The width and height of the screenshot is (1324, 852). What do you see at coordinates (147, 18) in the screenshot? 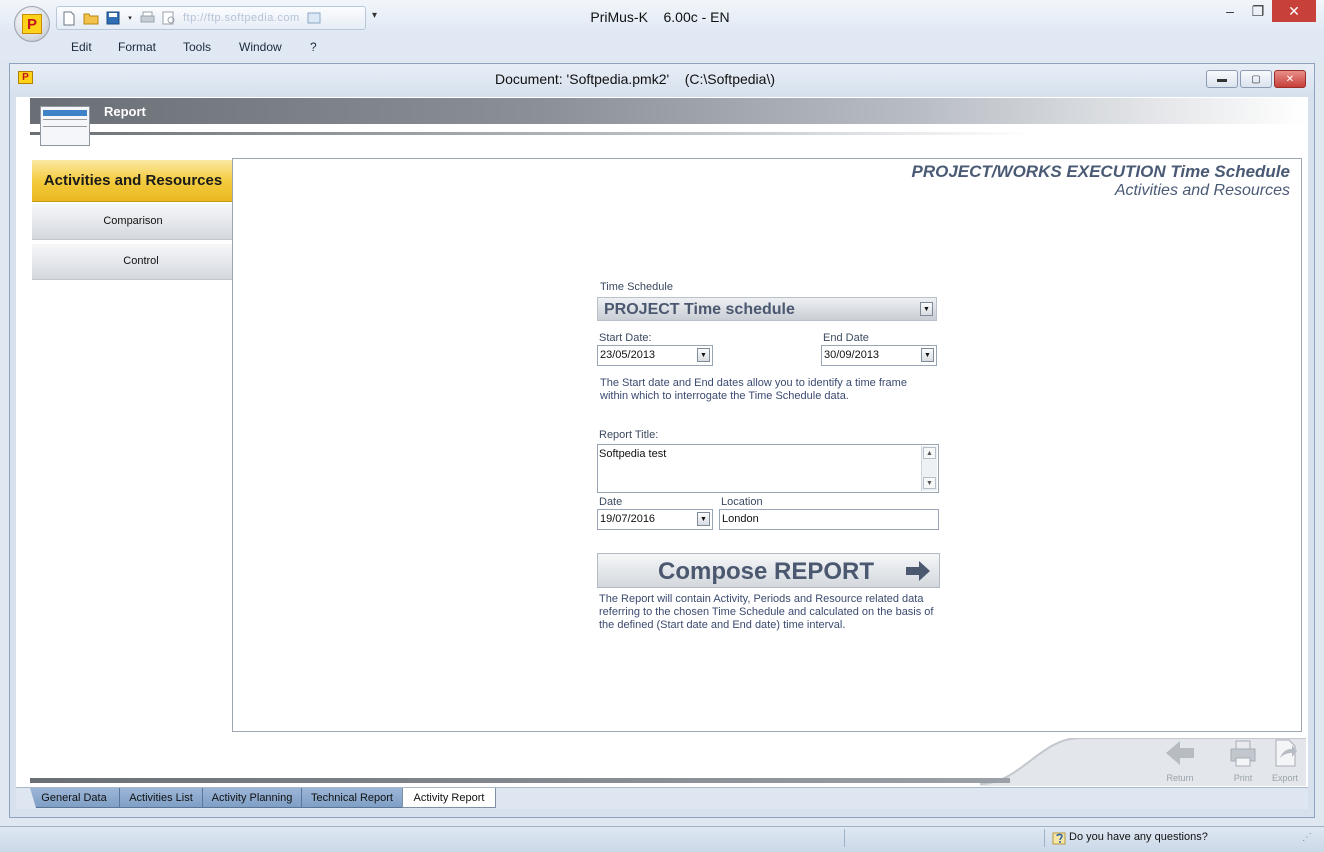
I see `print-icon` at bounding box center [147, 18].